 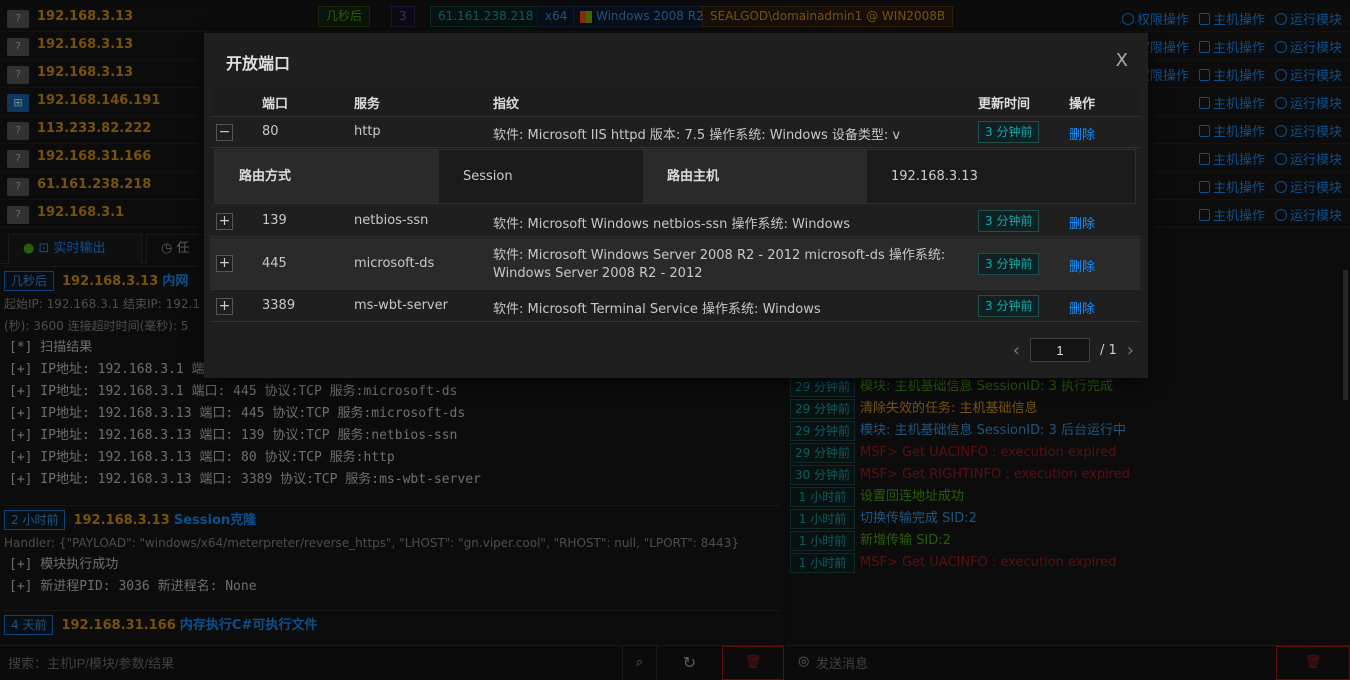 What do you see at coordinates (391, 220) in the screenshot?
I see `port-service: netbios-ssn` at bounding box center [391, 220].